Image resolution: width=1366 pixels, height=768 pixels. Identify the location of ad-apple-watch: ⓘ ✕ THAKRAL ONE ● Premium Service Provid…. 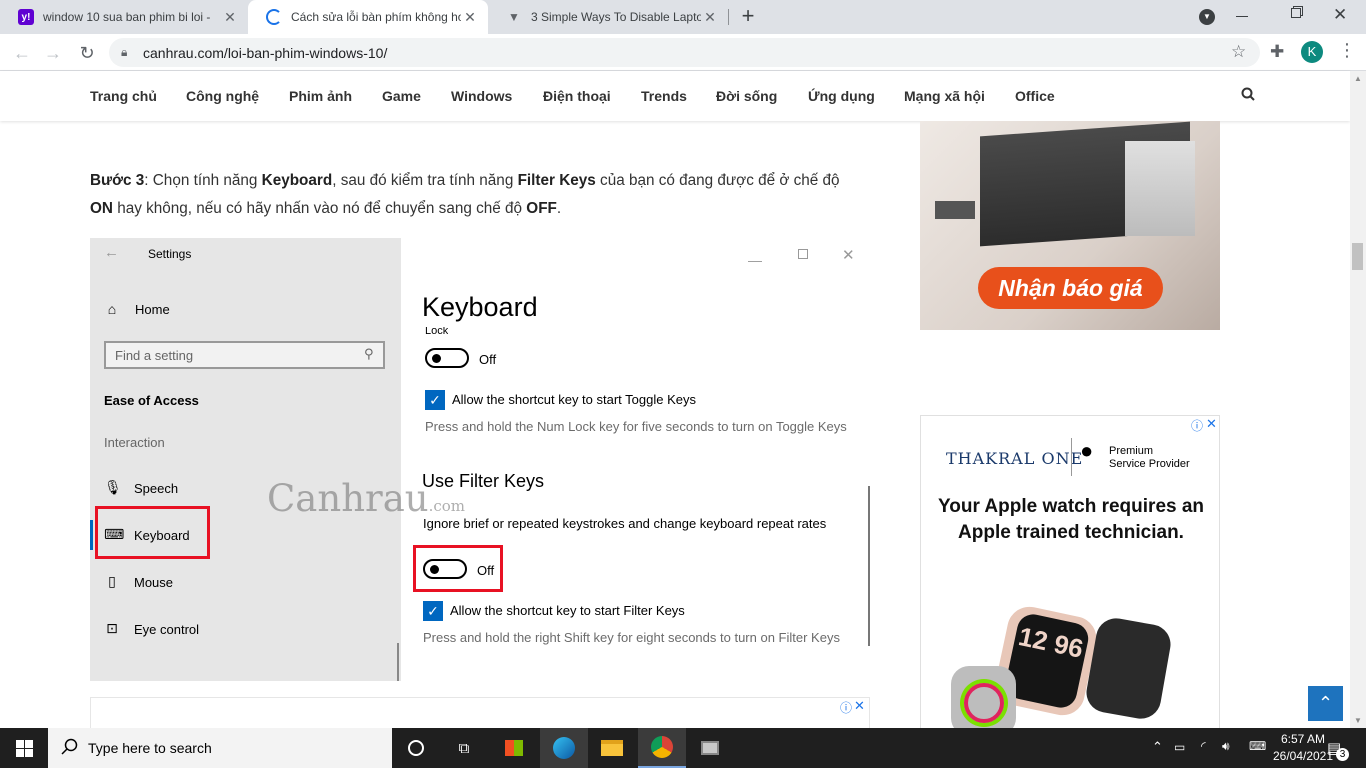
(1070, 572).